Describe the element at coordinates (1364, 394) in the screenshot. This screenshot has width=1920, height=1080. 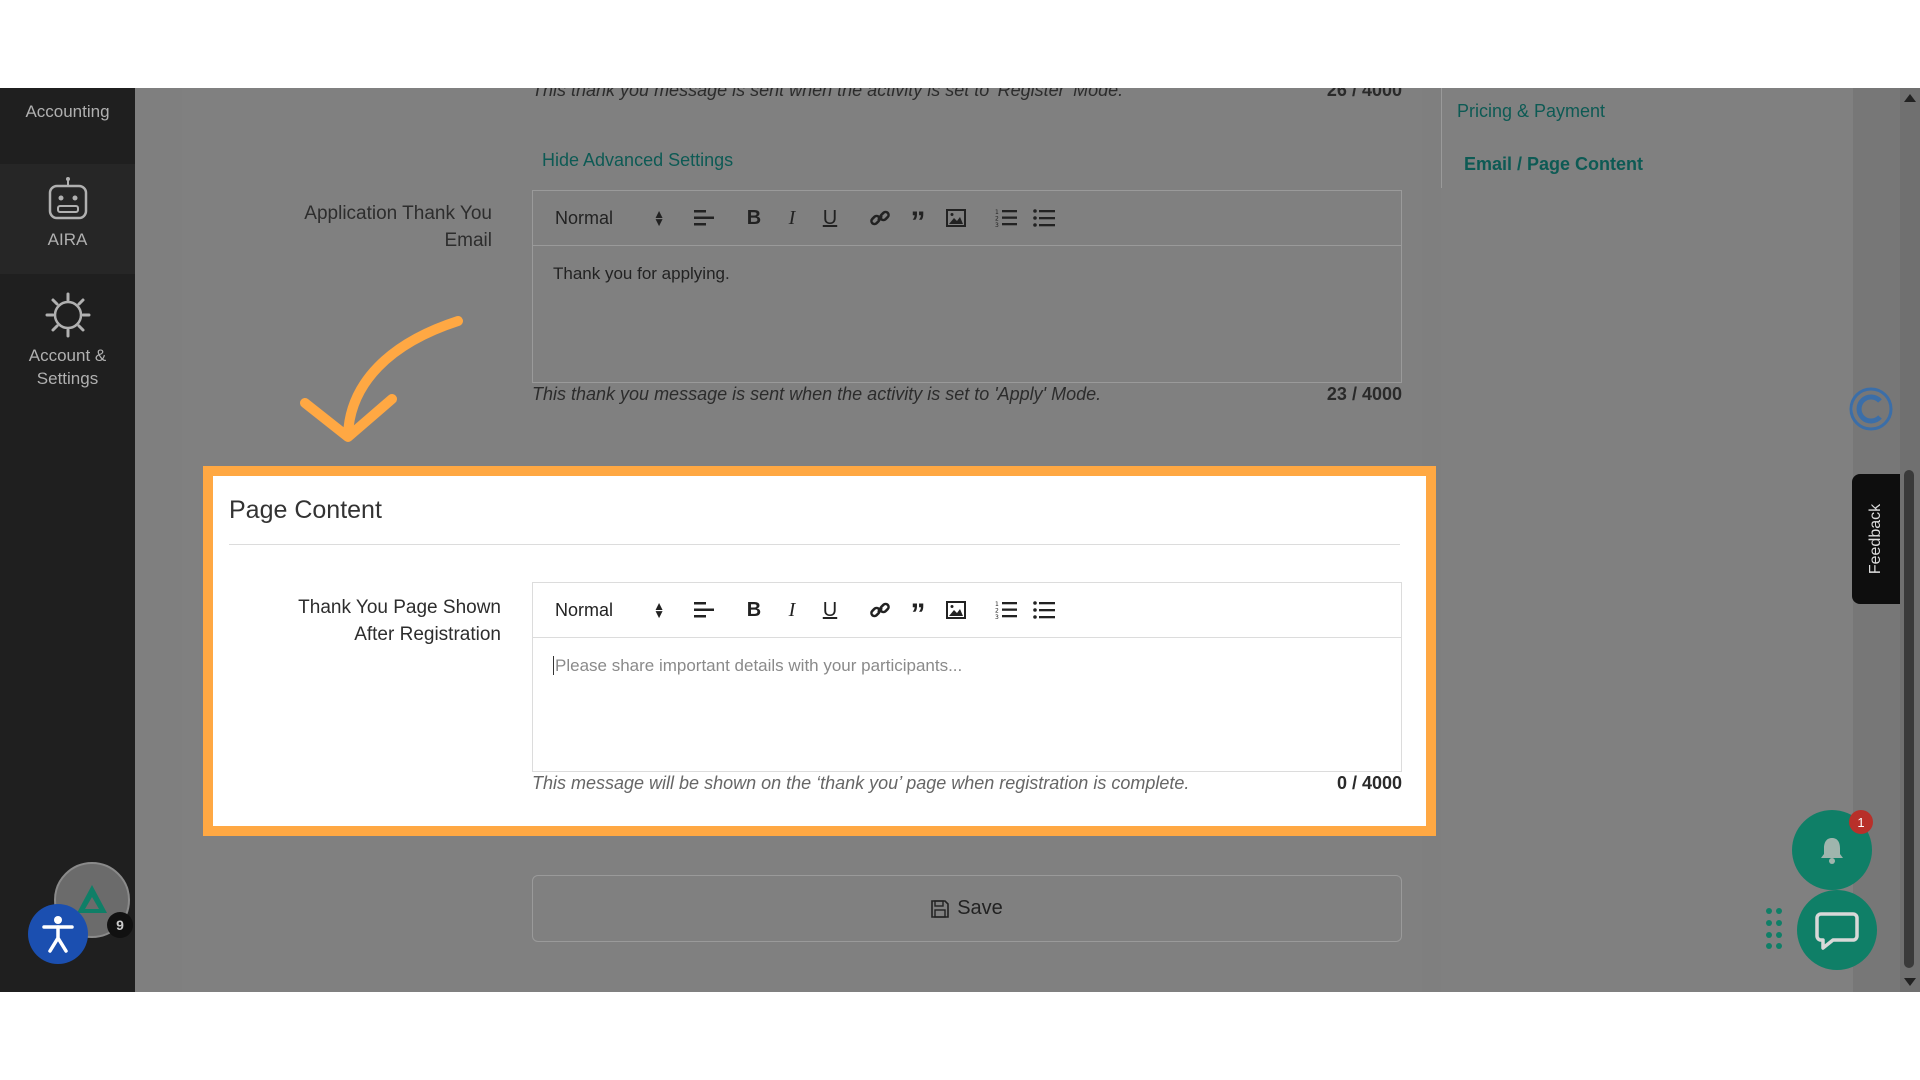
I see `application-email-char-count: 23 / 4000` at that location.